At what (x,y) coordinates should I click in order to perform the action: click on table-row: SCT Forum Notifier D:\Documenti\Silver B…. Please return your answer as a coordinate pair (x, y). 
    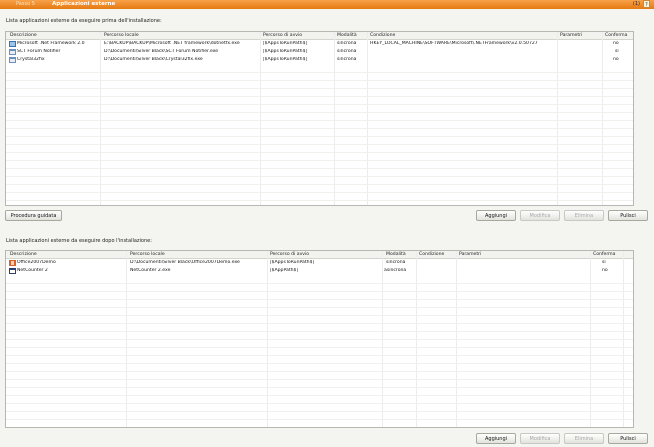
    Looking at the image, I should click on (319, 52).